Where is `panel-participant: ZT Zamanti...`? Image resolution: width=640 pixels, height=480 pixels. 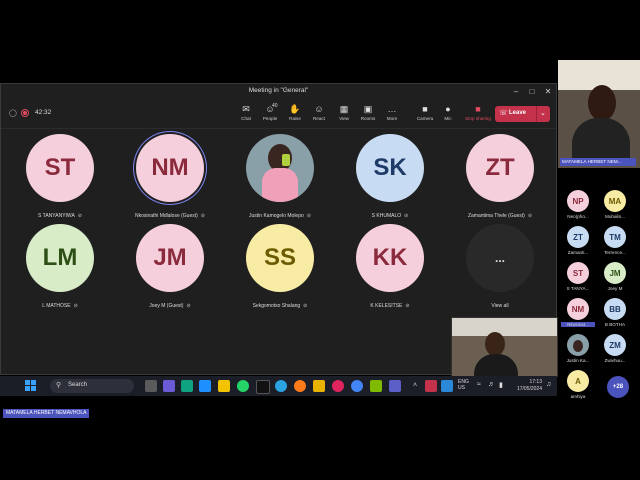
panel-participant: ZT Zamanti... is located at coordinates (578, 243).